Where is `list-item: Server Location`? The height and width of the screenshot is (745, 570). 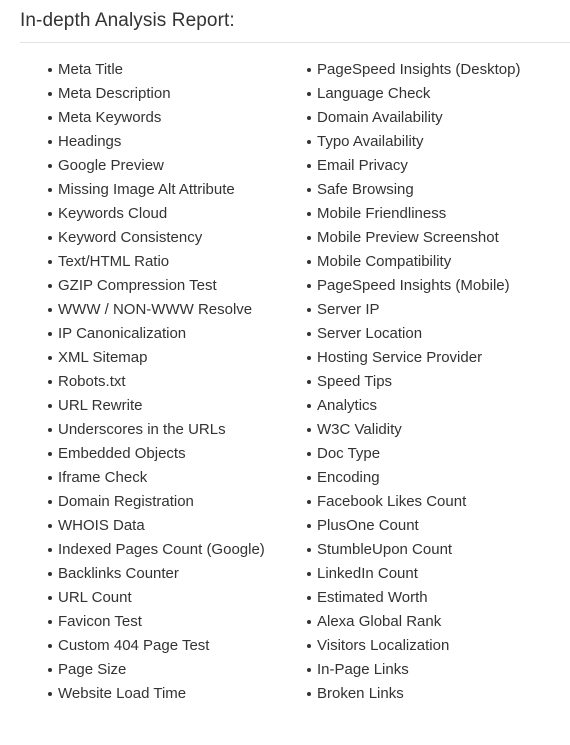
list-item: Server Location is located at coordinates (438, 334).